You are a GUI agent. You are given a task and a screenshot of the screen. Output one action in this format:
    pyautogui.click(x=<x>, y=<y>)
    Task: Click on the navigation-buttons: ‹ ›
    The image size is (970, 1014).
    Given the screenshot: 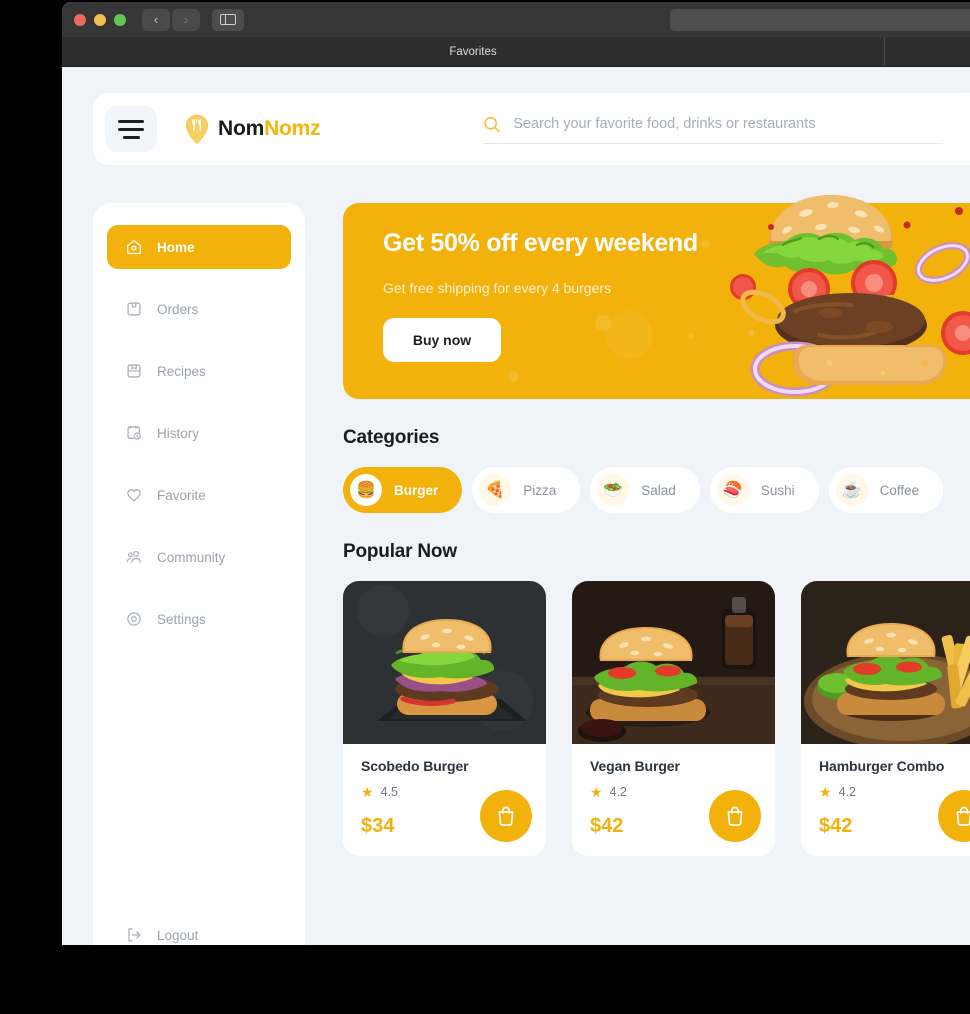 What is the action you would take?
    pyautogui.click(x=171, y=19)
    